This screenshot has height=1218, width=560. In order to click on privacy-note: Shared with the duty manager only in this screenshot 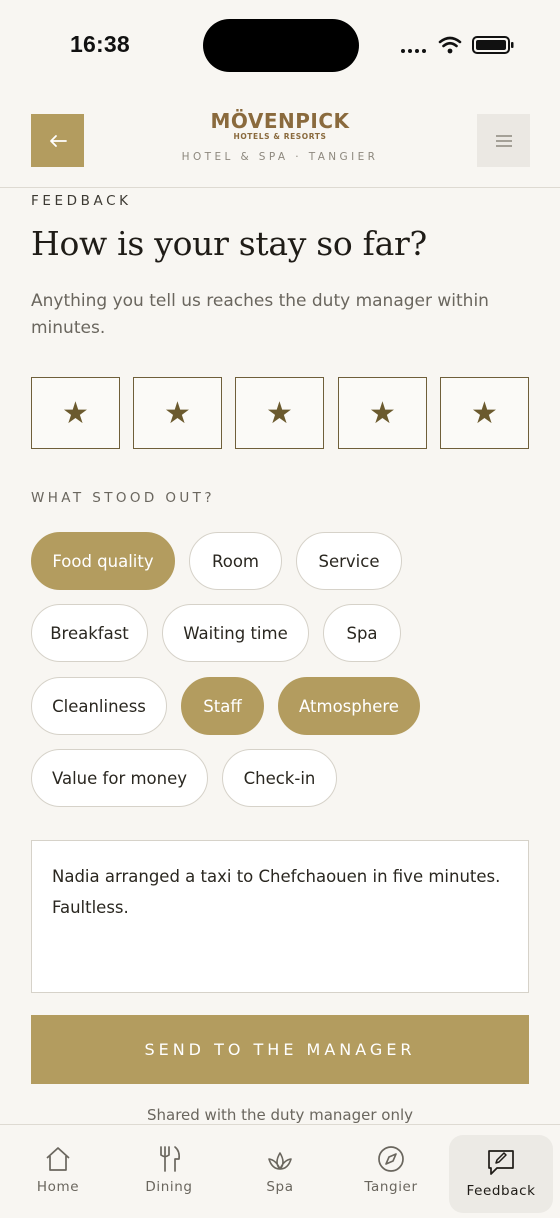, I will do `click(280, 1115)`.